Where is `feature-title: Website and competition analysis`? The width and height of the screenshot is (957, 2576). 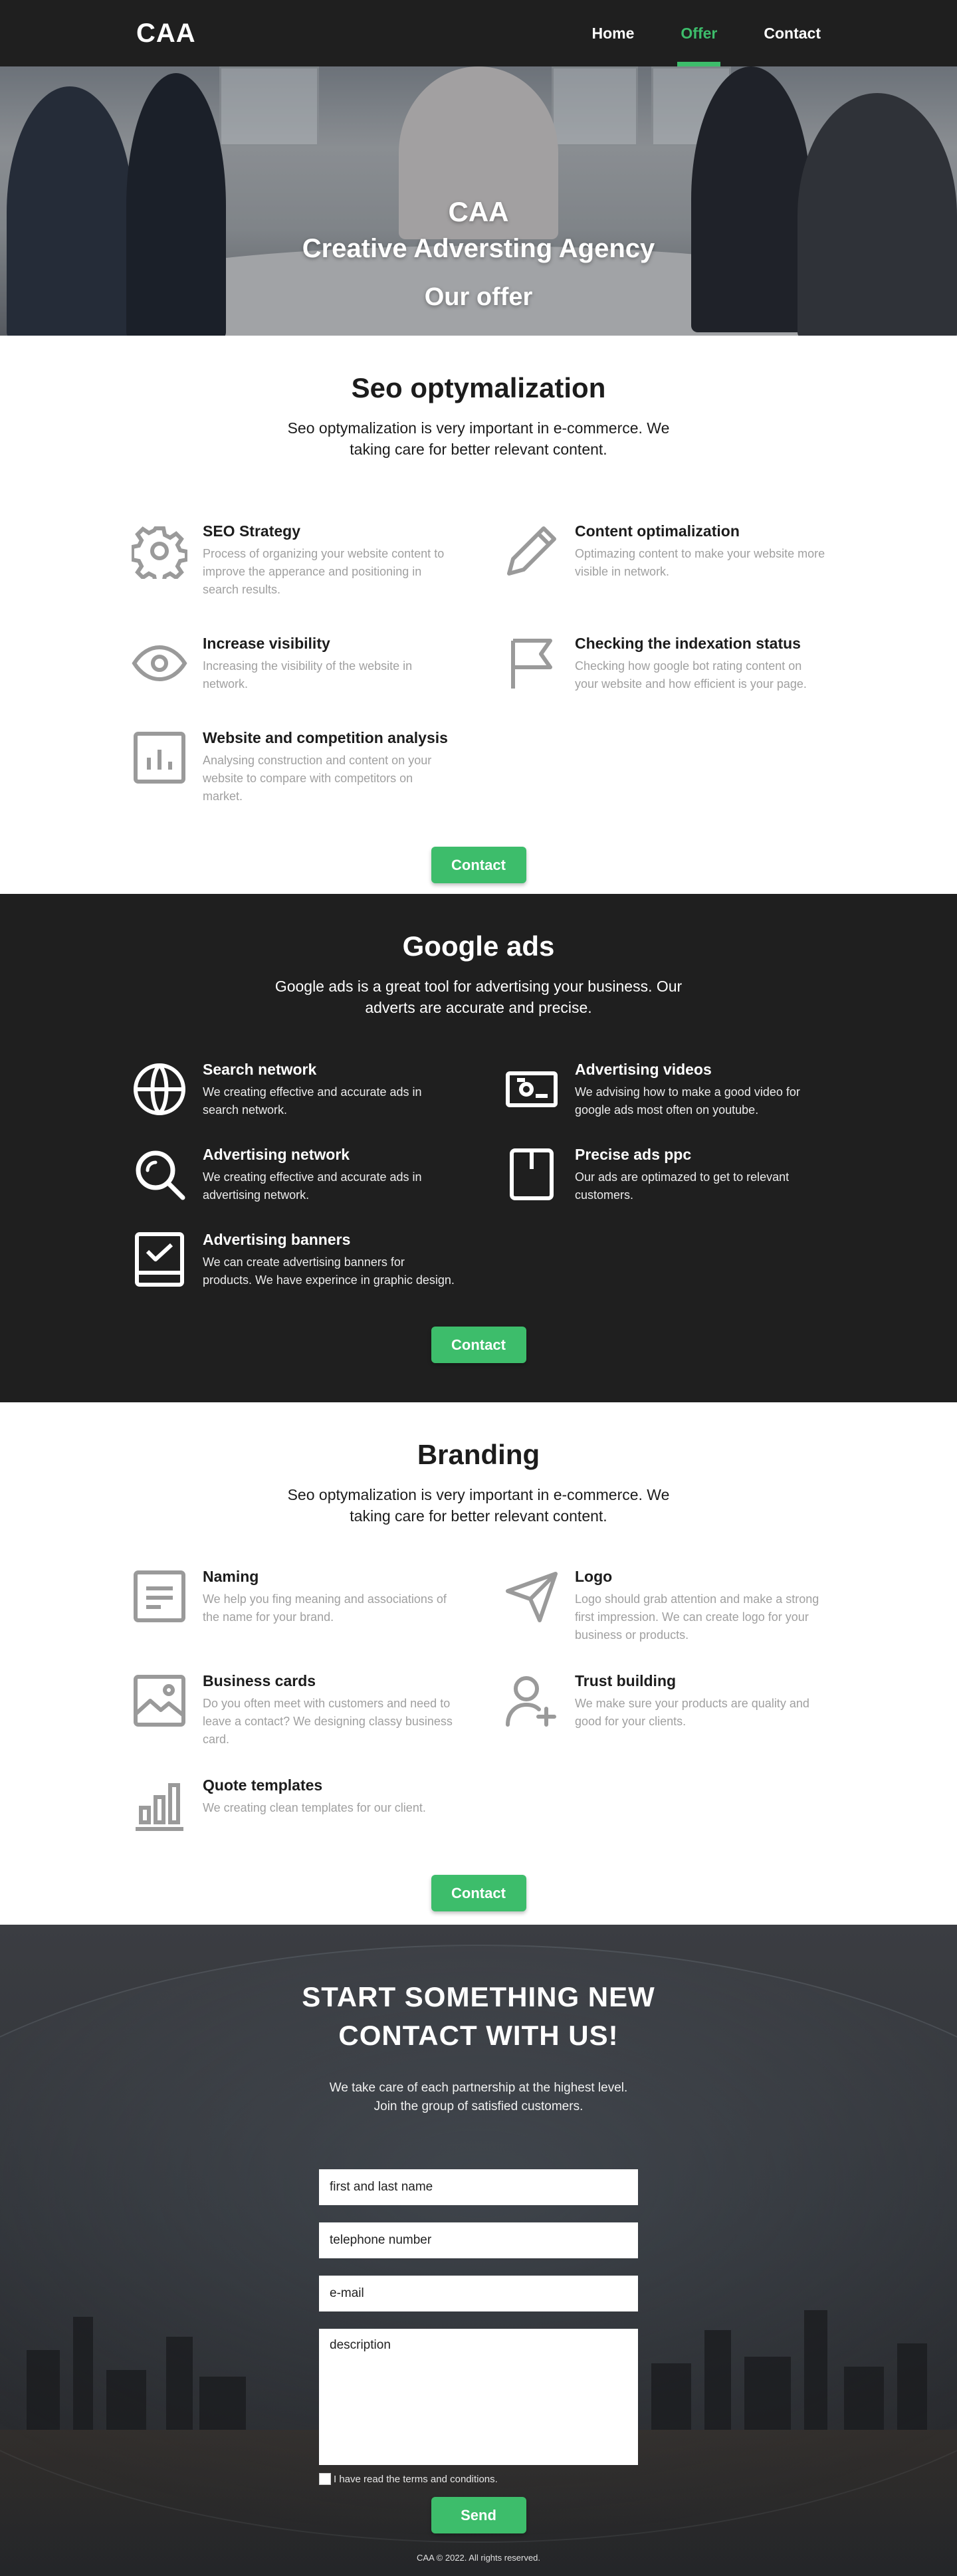
feature-title: Website and competition analysis is located at coordinates (325, 737).